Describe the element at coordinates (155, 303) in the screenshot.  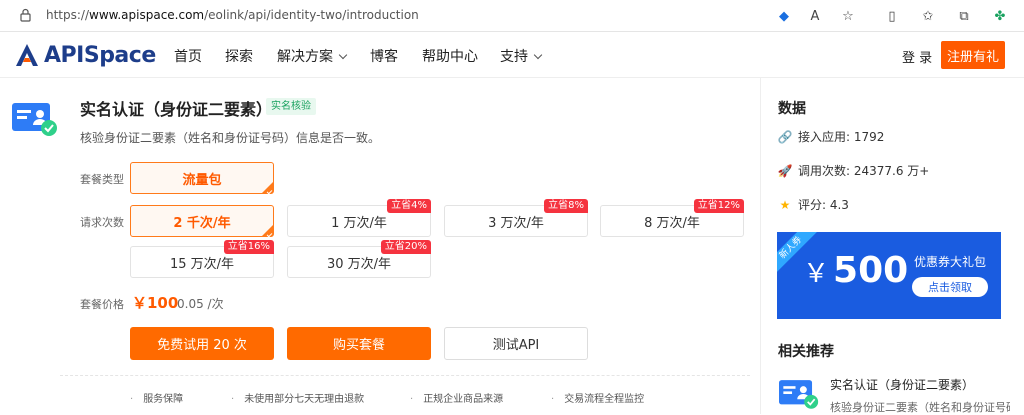
I see `package-price: ￥100` at that location.